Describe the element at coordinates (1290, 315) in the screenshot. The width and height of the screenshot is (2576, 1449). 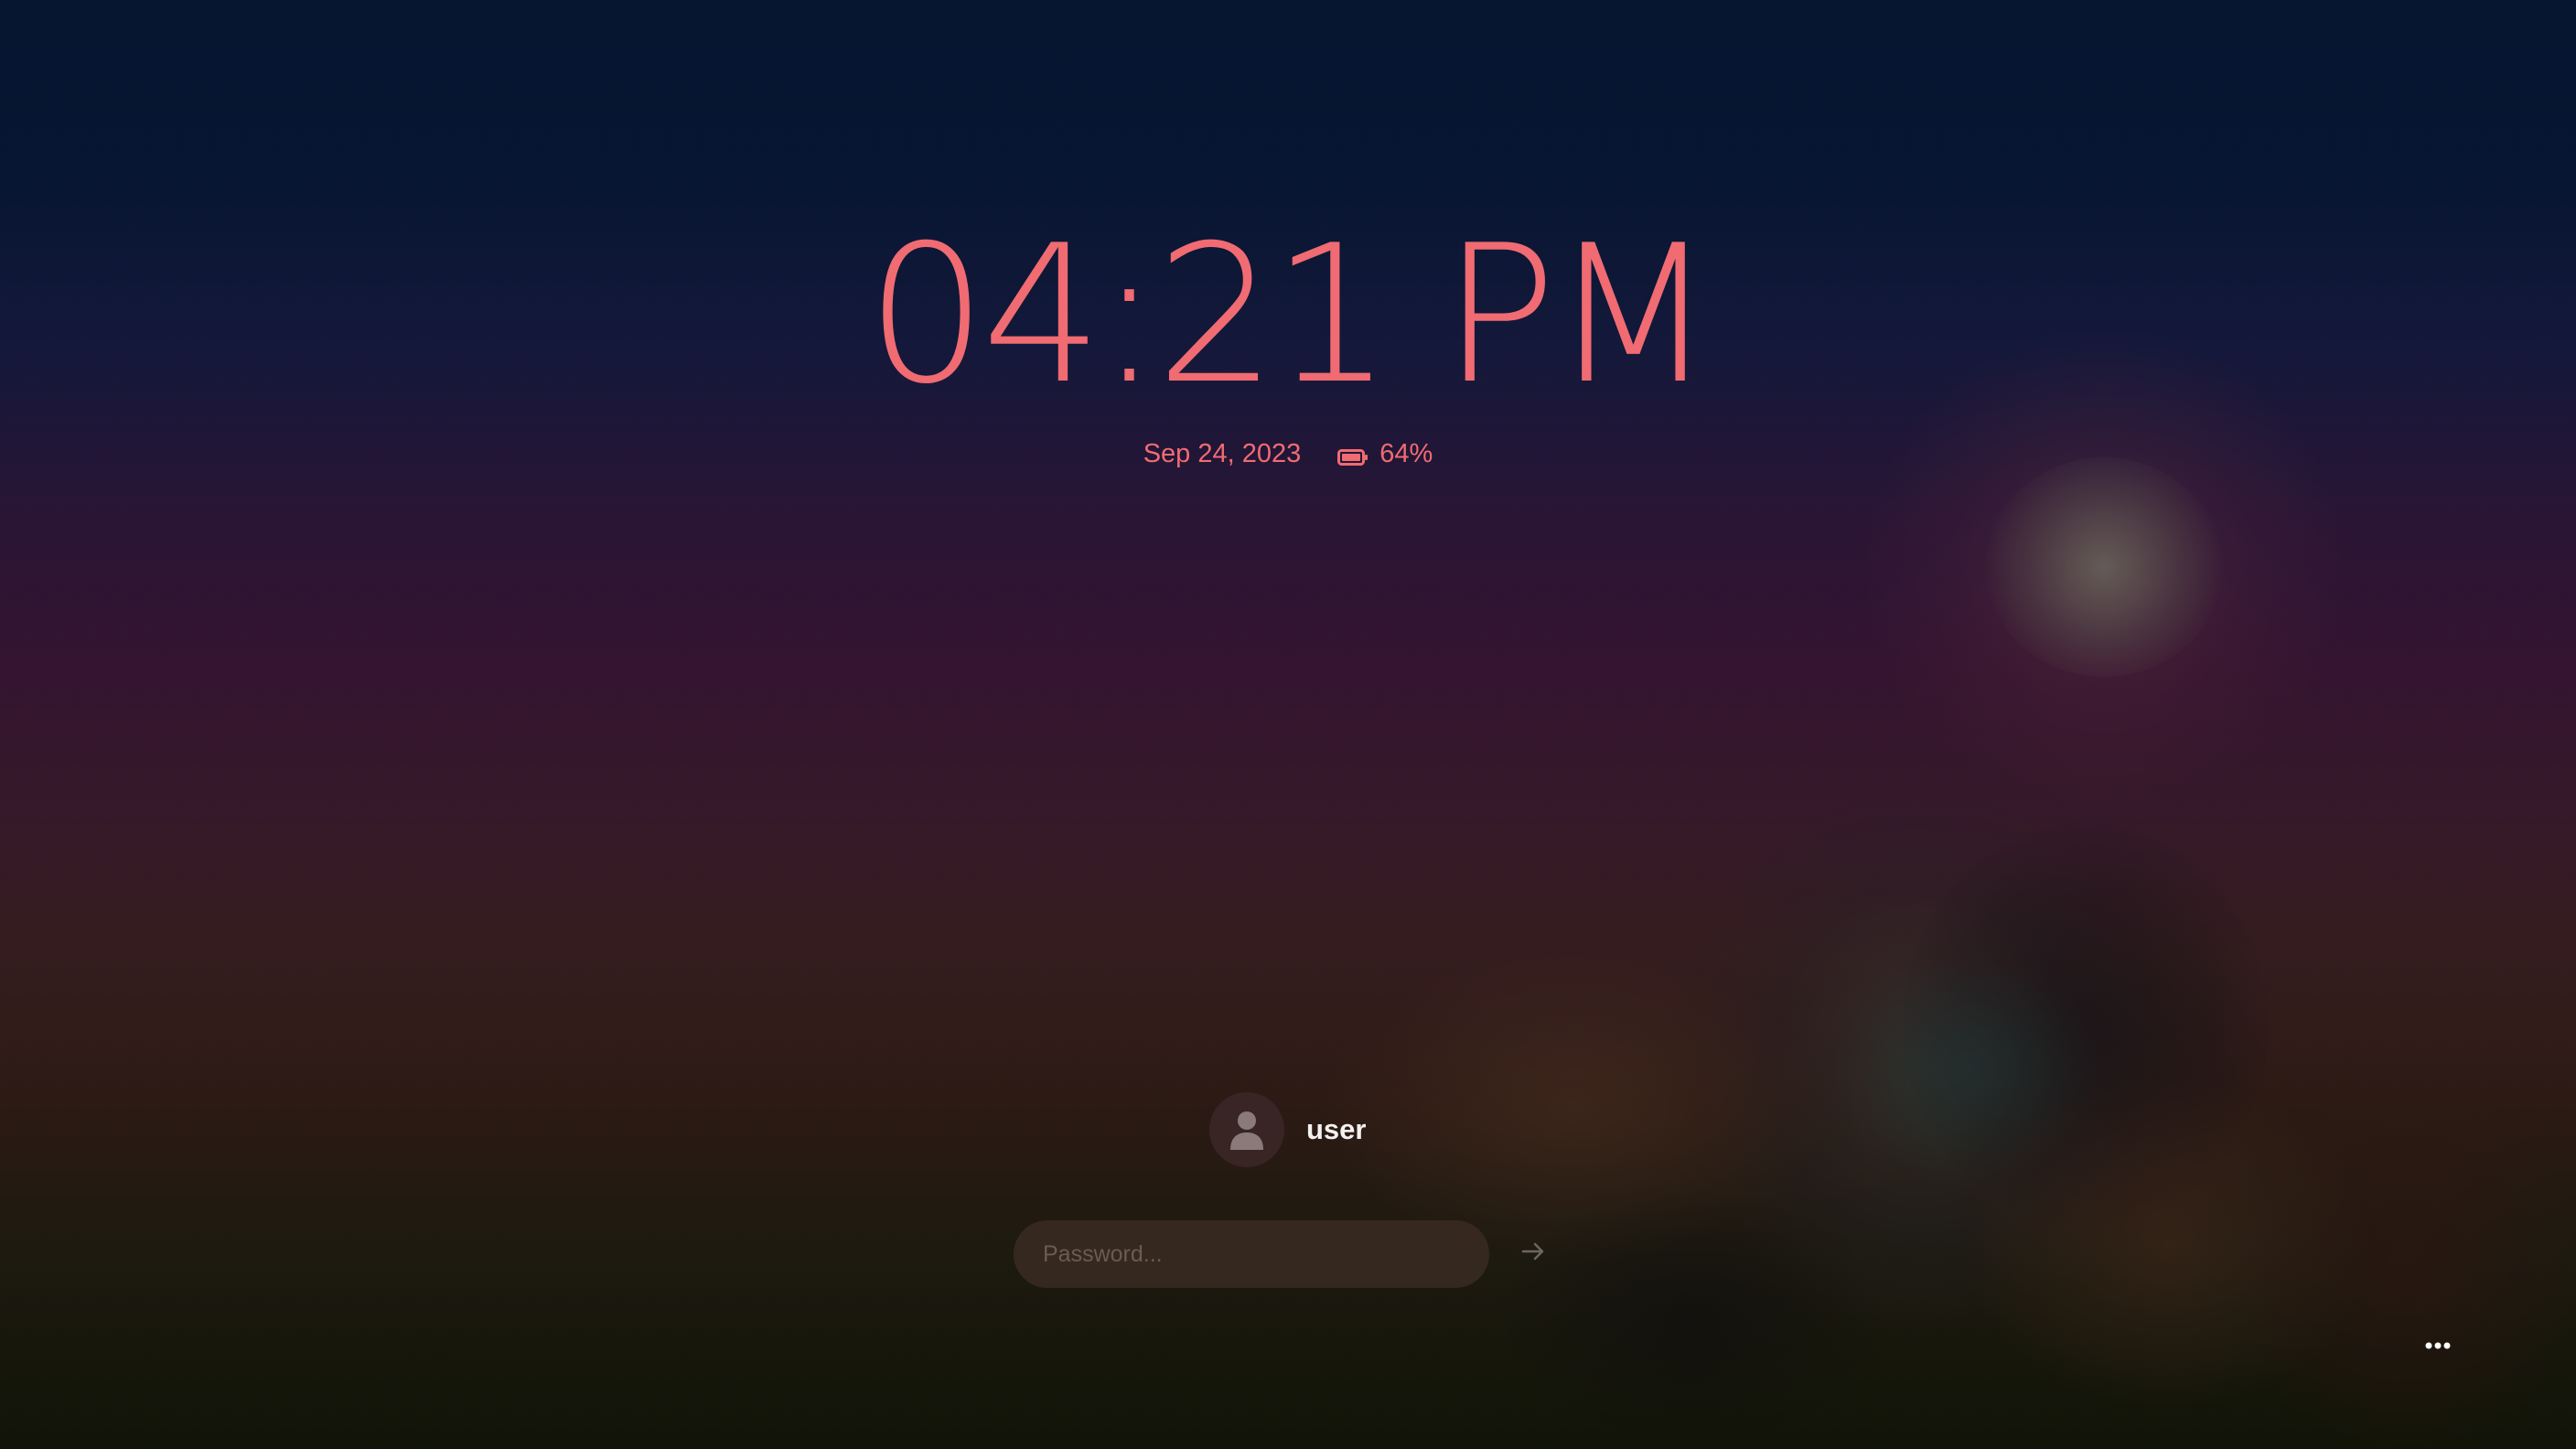
I see `clock-time: 04:21 PM` at that location.